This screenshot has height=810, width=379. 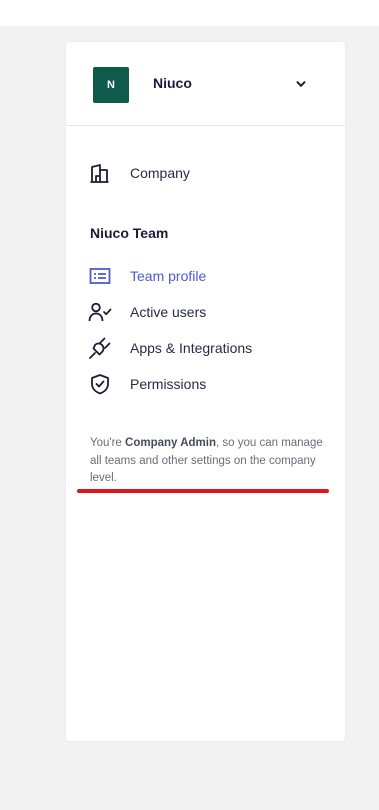 I want to click on nav-item-team-profile-label: Team profile, so click(x=168, y=276).